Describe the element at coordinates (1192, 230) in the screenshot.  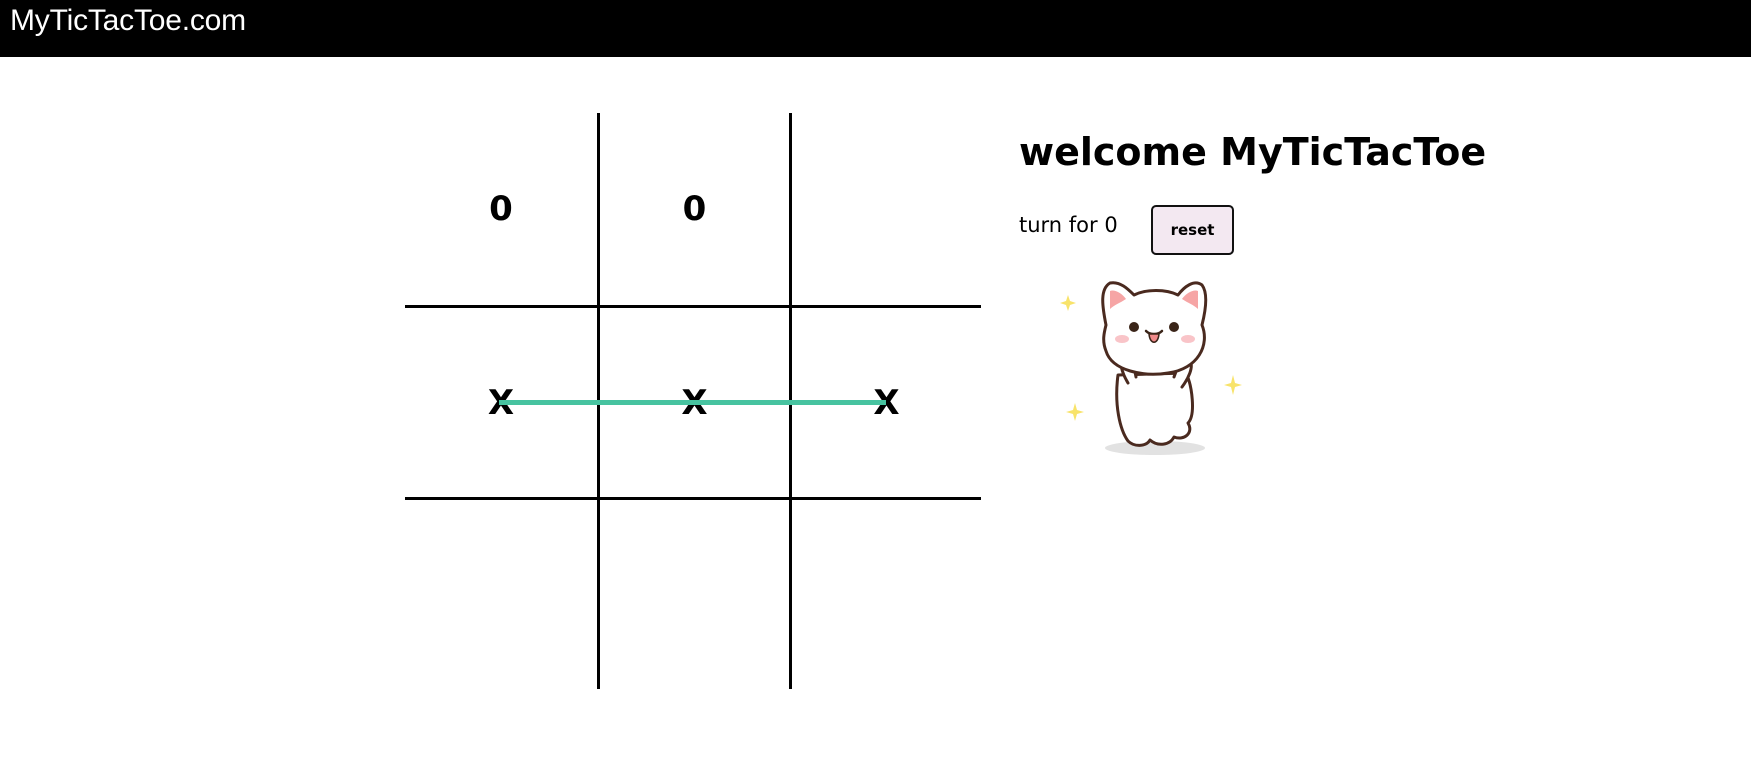
I see `reset-button: reset` at that location.